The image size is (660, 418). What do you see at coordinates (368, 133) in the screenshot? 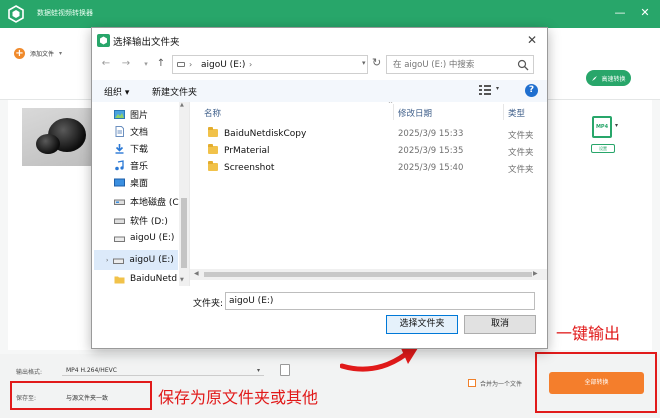
I see `file-row: BaiduNetdiskCopy 2025/3/9 15:33 文件夹` at bounding box center [368, 133].